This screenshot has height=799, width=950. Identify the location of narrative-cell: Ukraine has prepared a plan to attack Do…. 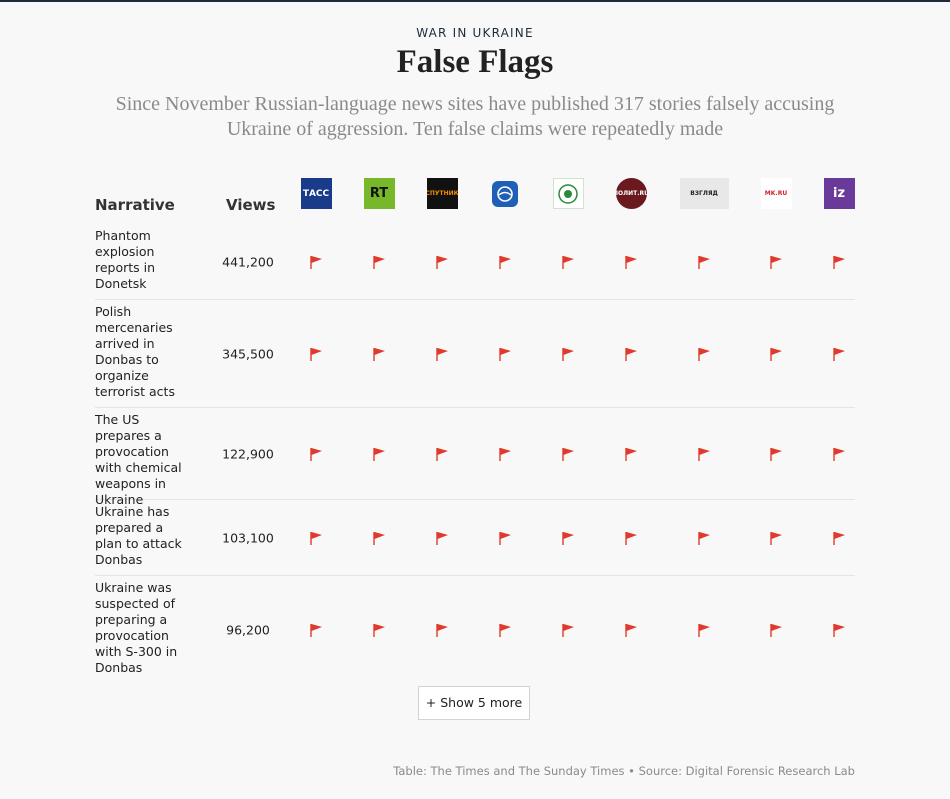
(138, 535).